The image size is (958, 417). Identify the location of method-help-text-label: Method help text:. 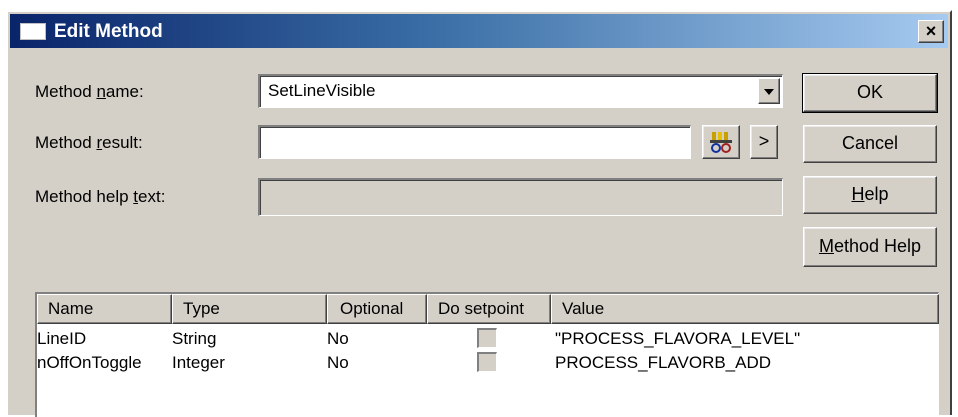
(100, 196).